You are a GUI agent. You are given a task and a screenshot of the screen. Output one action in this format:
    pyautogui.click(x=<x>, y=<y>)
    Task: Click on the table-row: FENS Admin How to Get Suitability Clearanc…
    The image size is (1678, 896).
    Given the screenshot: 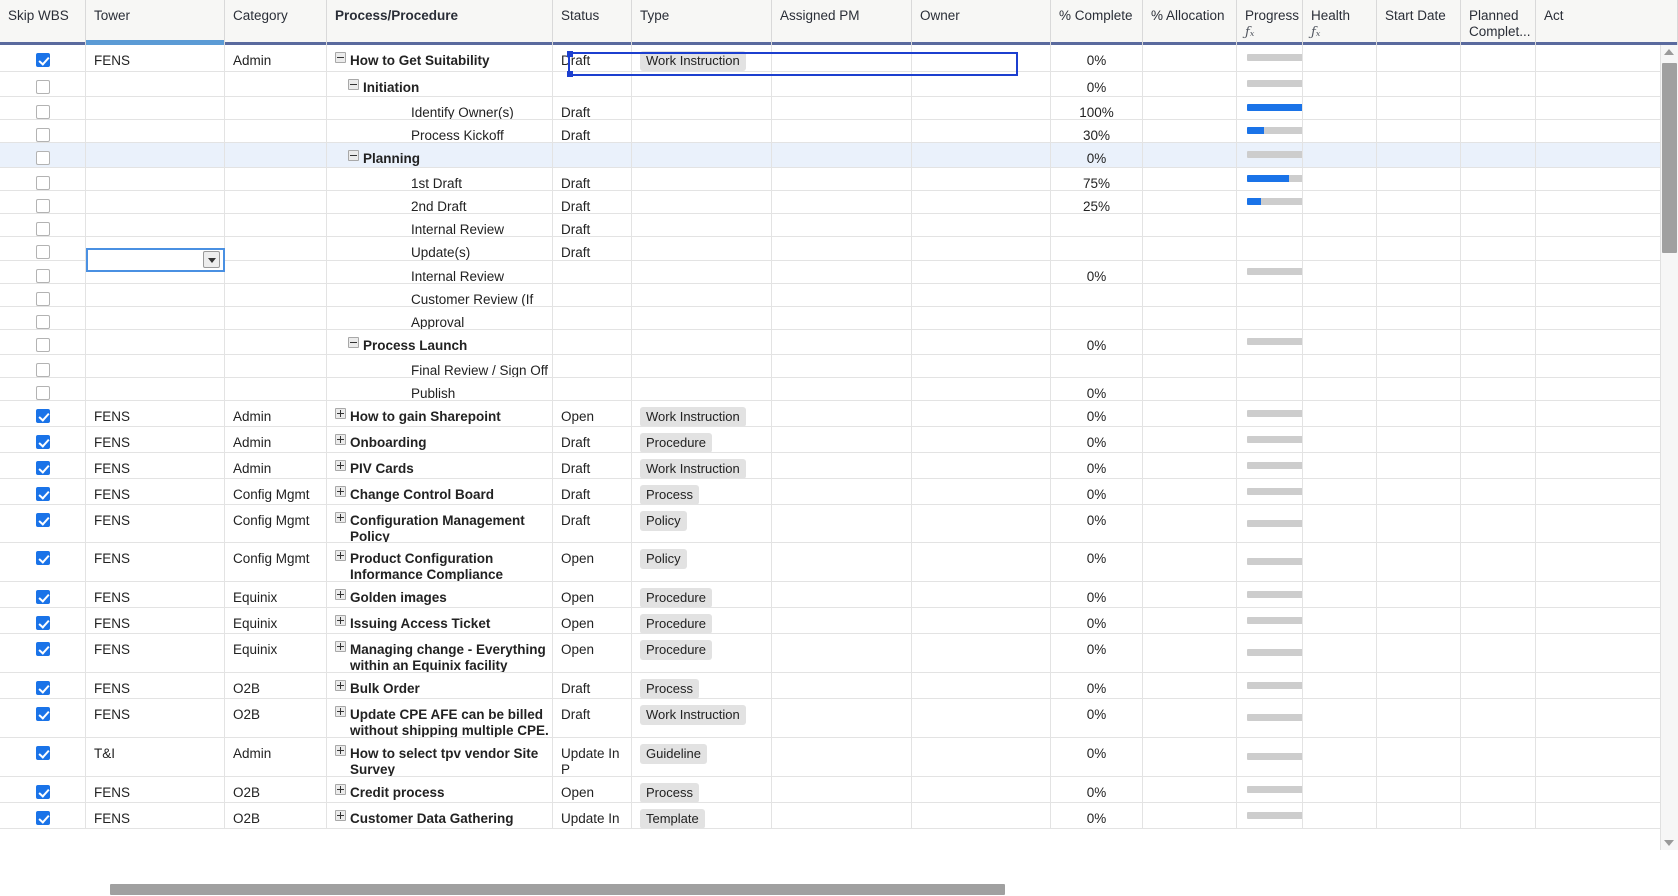 What is the action you would take?
    pyautogui.click(x=839, y=58)
    